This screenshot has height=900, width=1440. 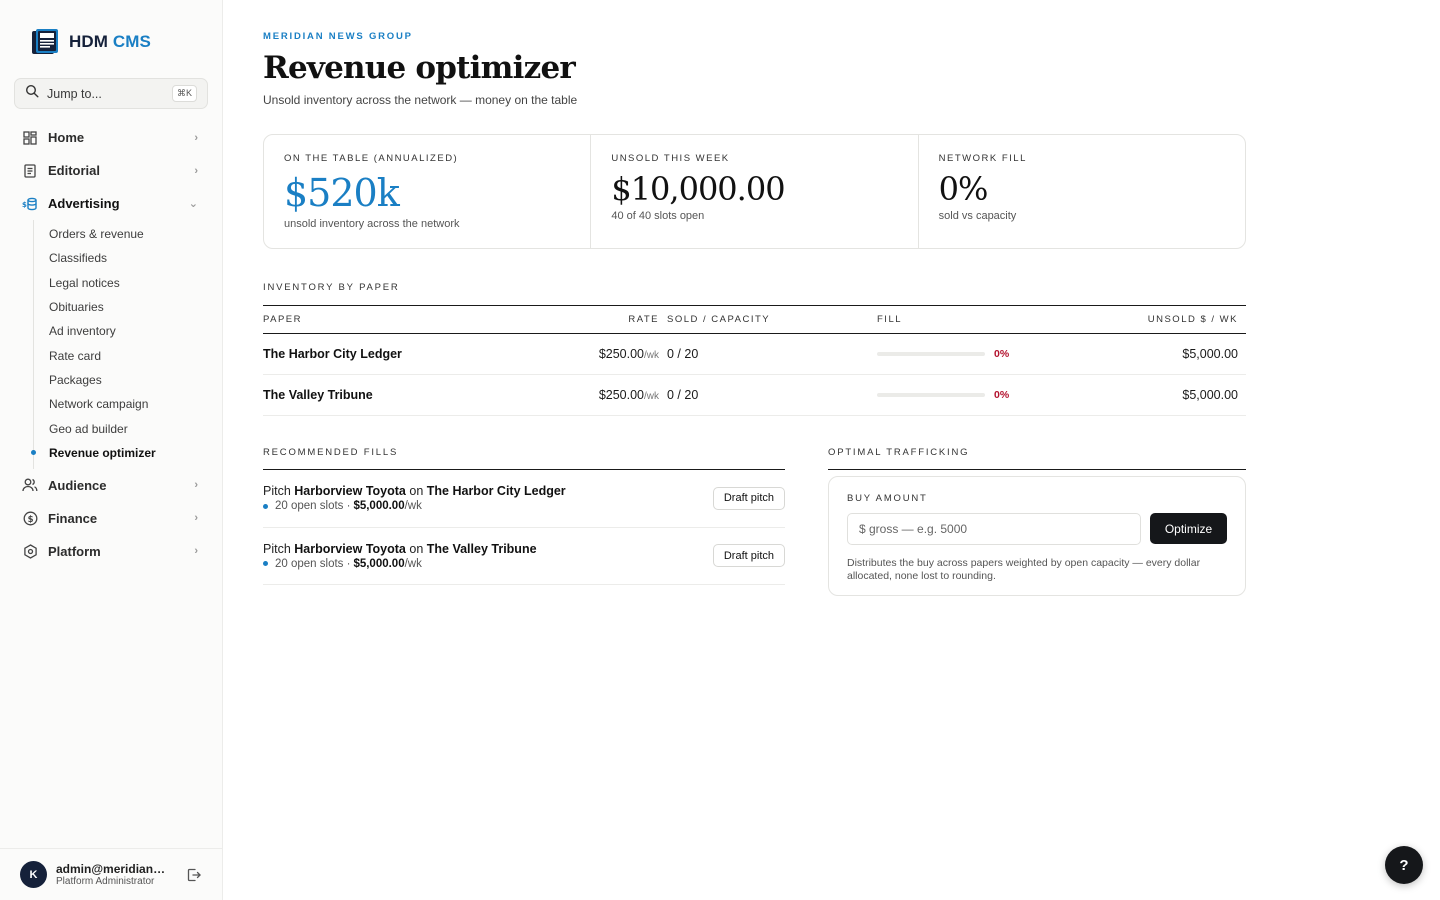 I want to click on search-icon, so click(x=32, y=93).